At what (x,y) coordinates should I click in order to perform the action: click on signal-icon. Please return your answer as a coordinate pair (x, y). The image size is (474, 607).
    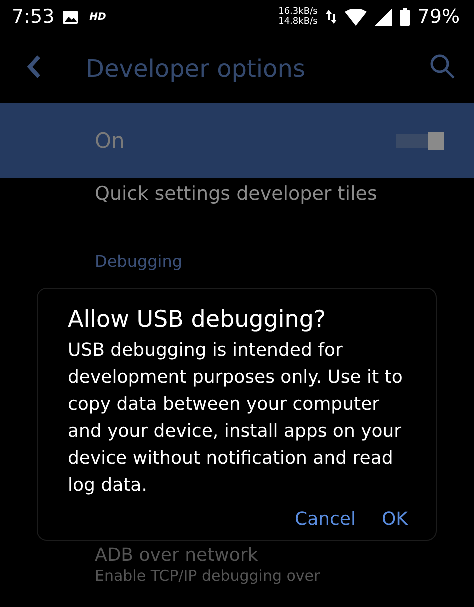
    Looking at the image, I should click on (383, 17).